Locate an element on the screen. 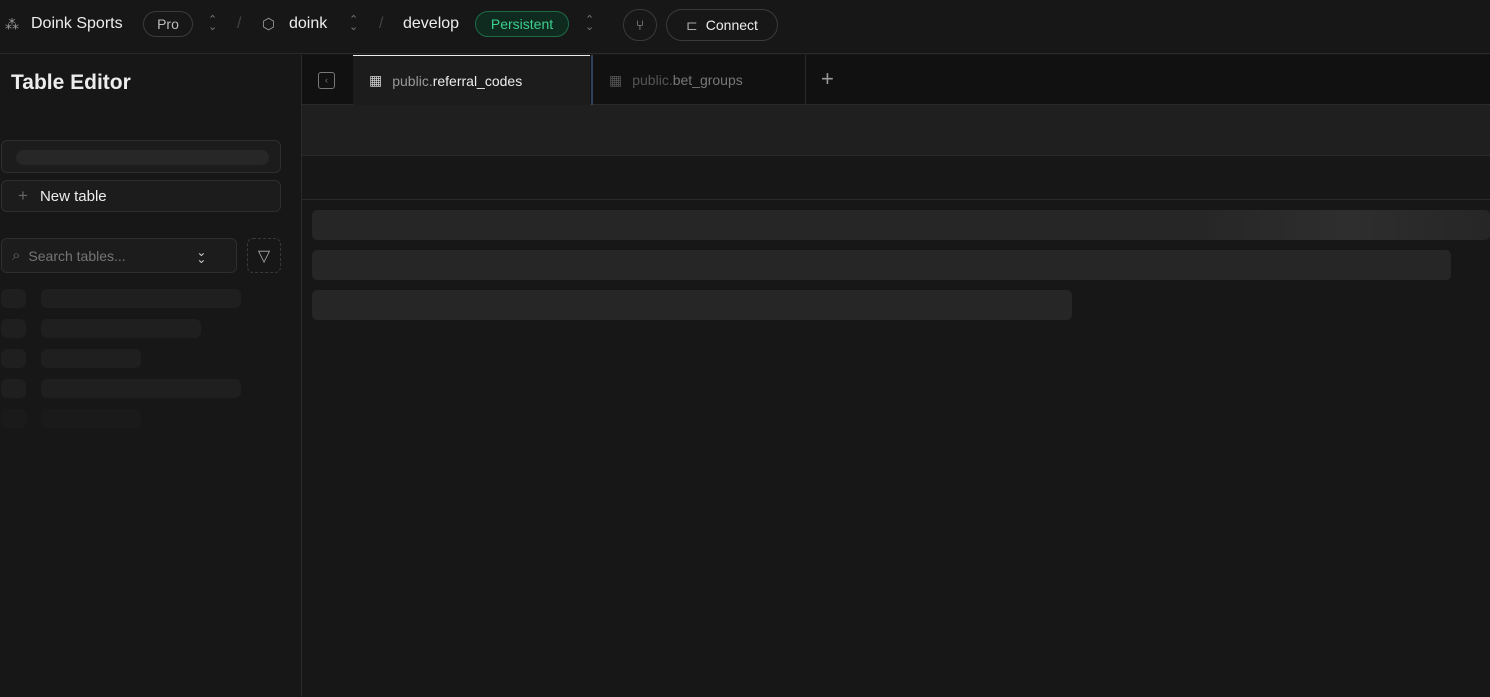 The image size is (1490, 697). toggle-sidebar-icon: ‹ is located at coordinates (326, 80).